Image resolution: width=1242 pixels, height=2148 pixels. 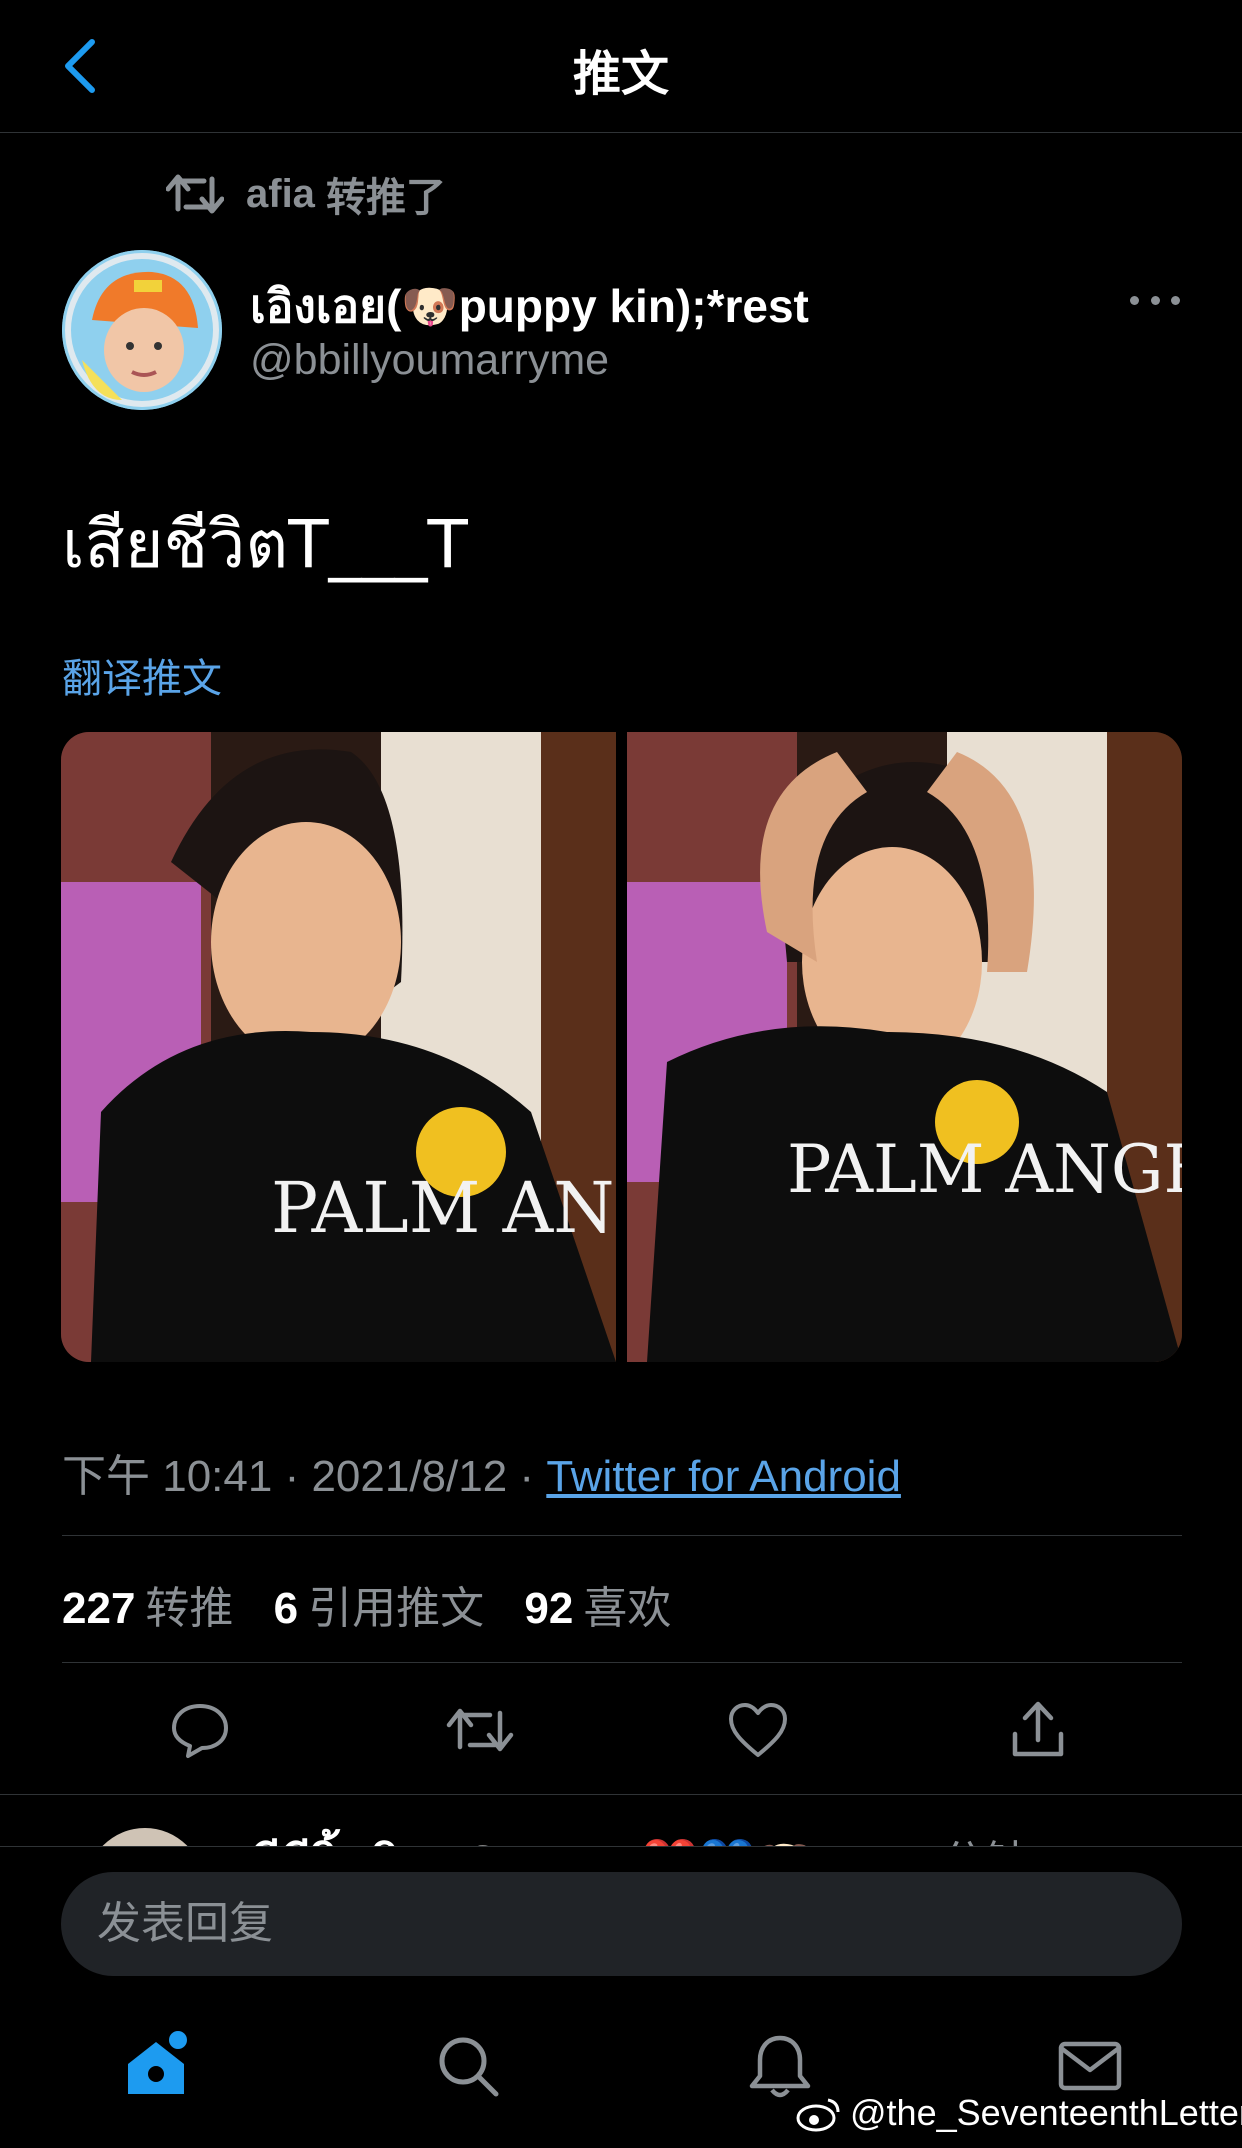 I want to click on retweets-label: 转推, so click(x=189, y=1608).